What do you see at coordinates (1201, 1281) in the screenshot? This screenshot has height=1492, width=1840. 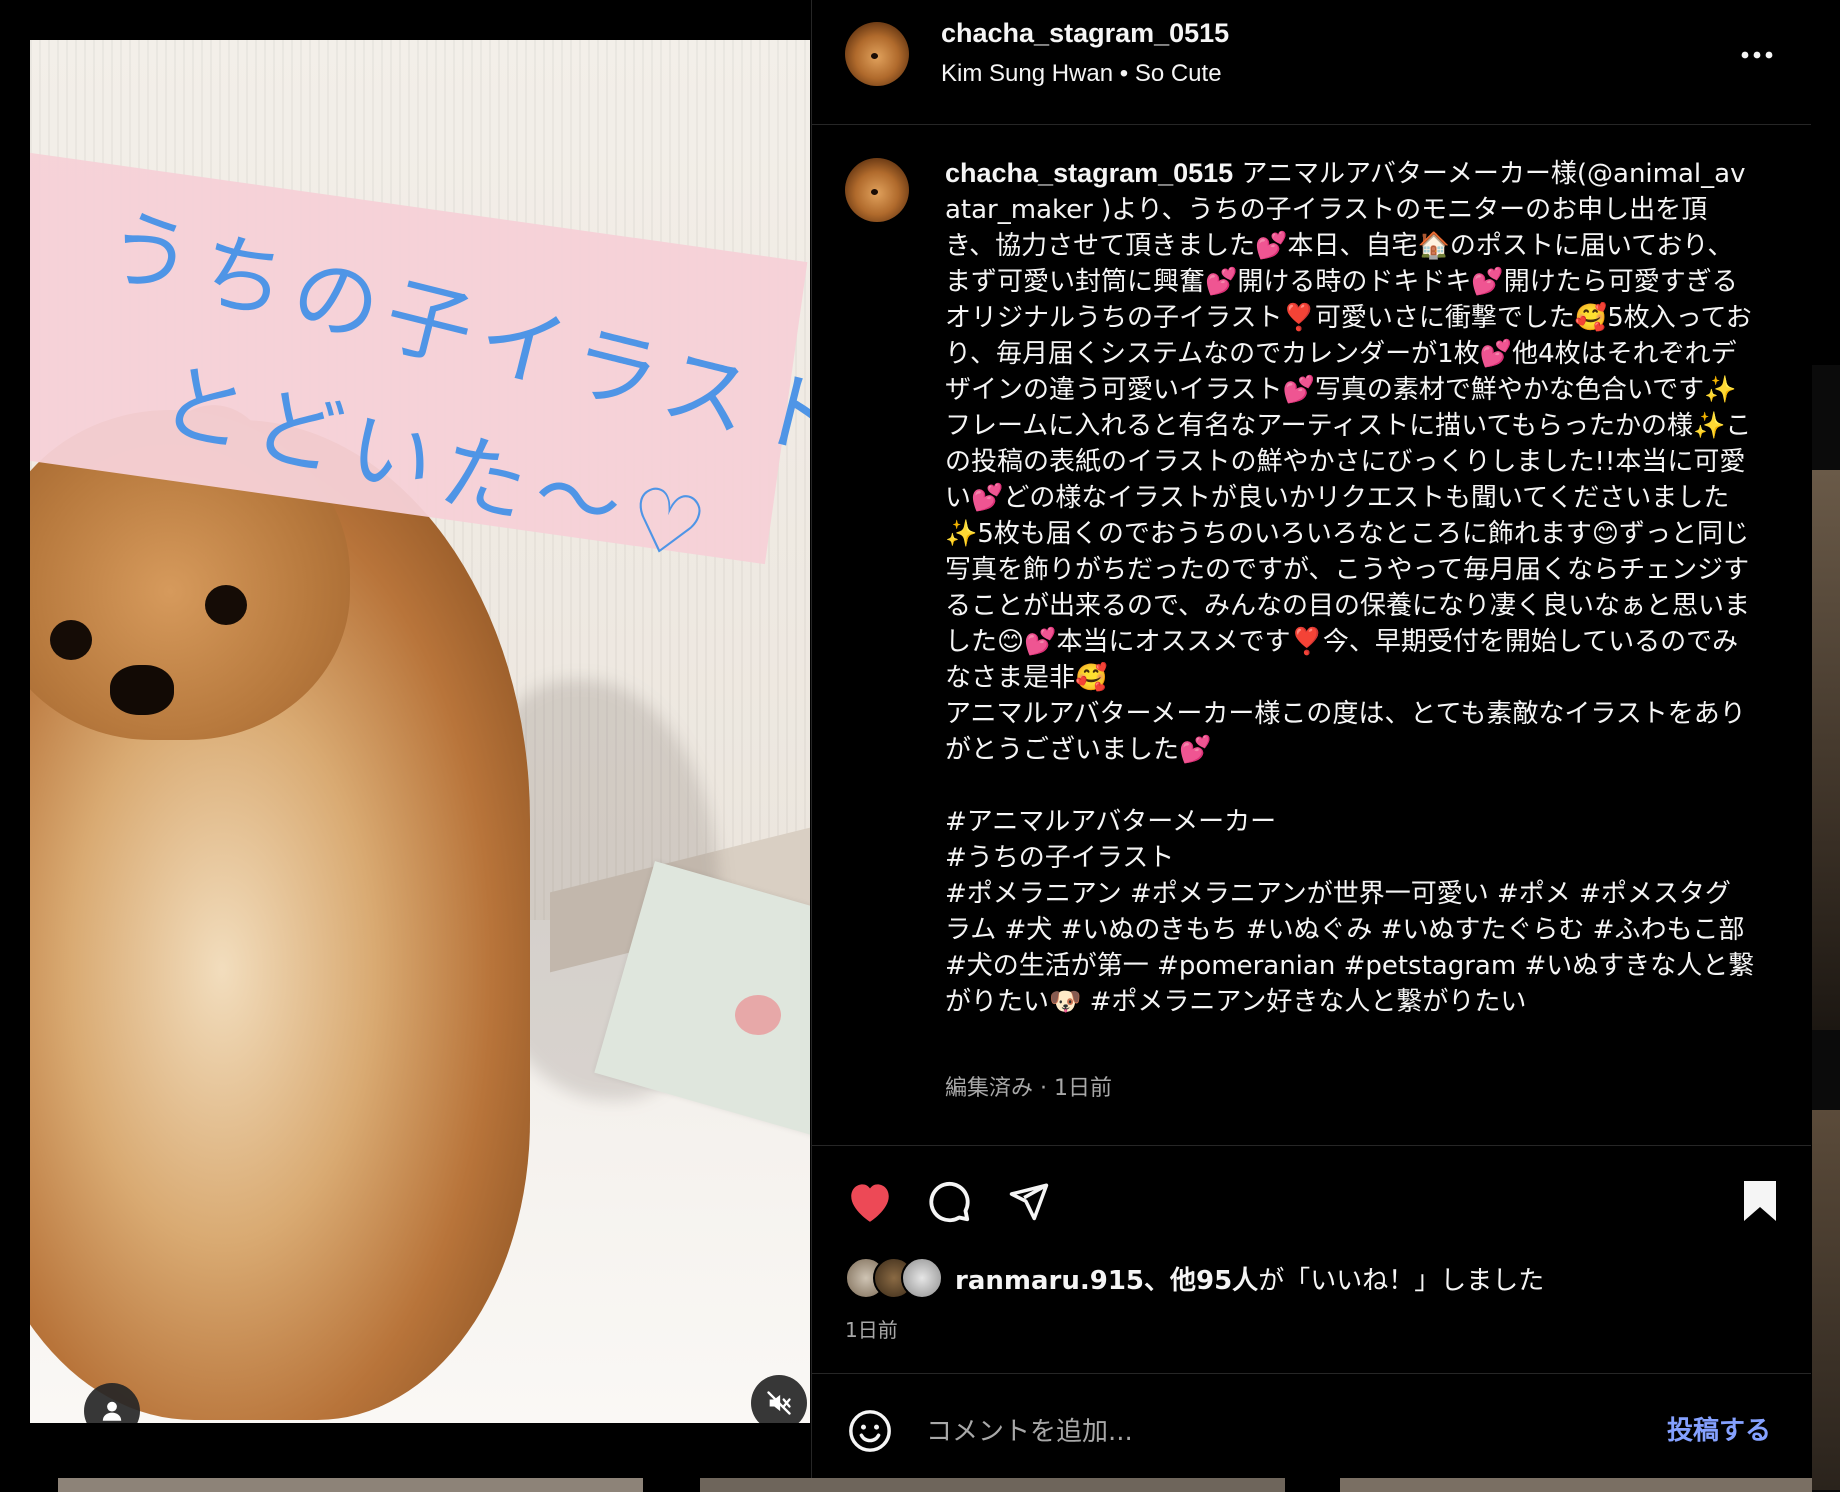 I see `liked-by-count: 、他95人` at bounding box center [1201, 1281].